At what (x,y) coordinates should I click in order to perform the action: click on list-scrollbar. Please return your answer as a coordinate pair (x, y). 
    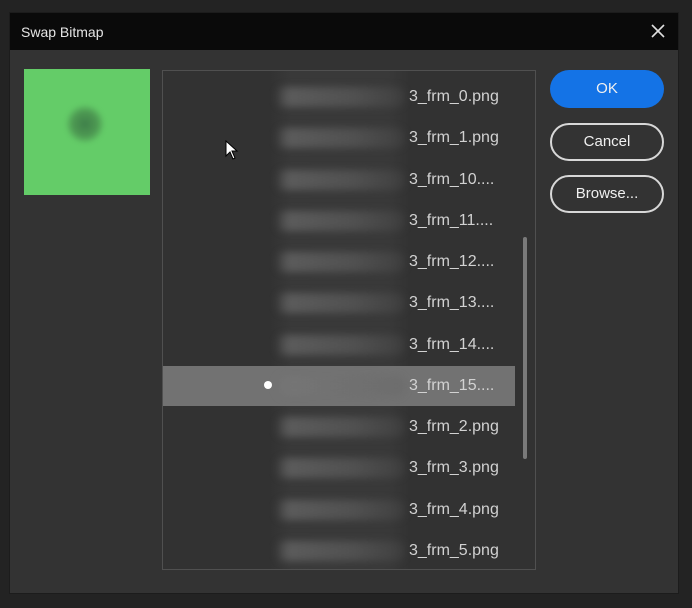
    Looking at the image, I should click on (525, 320).